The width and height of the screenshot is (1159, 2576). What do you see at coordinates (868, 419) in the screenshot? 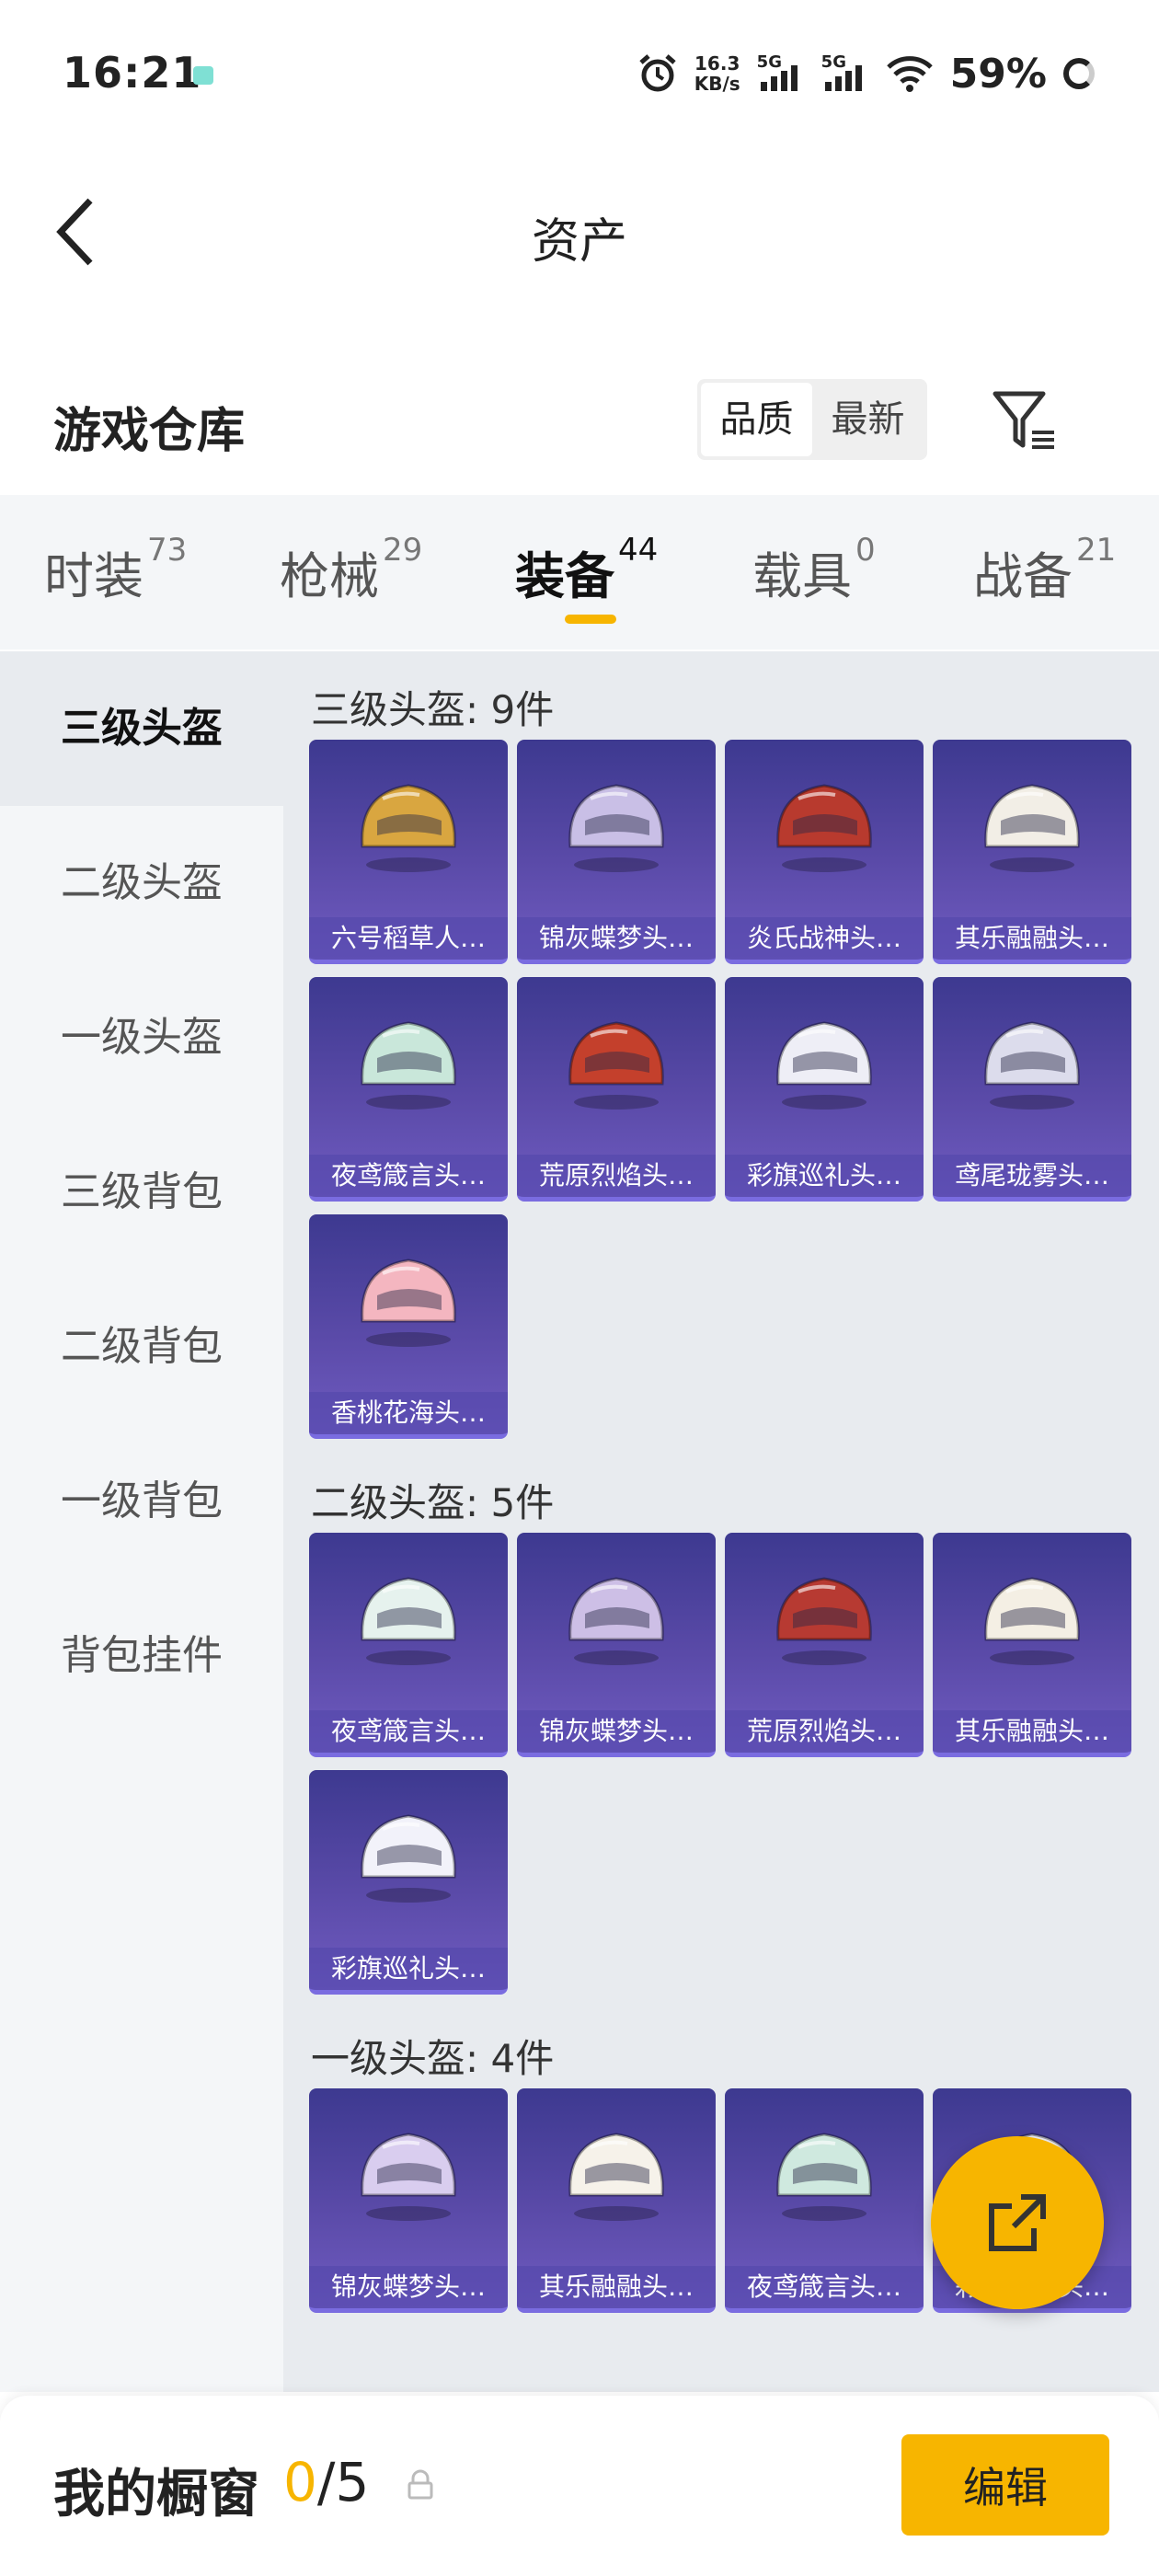
I see `sort-option-latest: 最新` at bounding box center [868, 419].